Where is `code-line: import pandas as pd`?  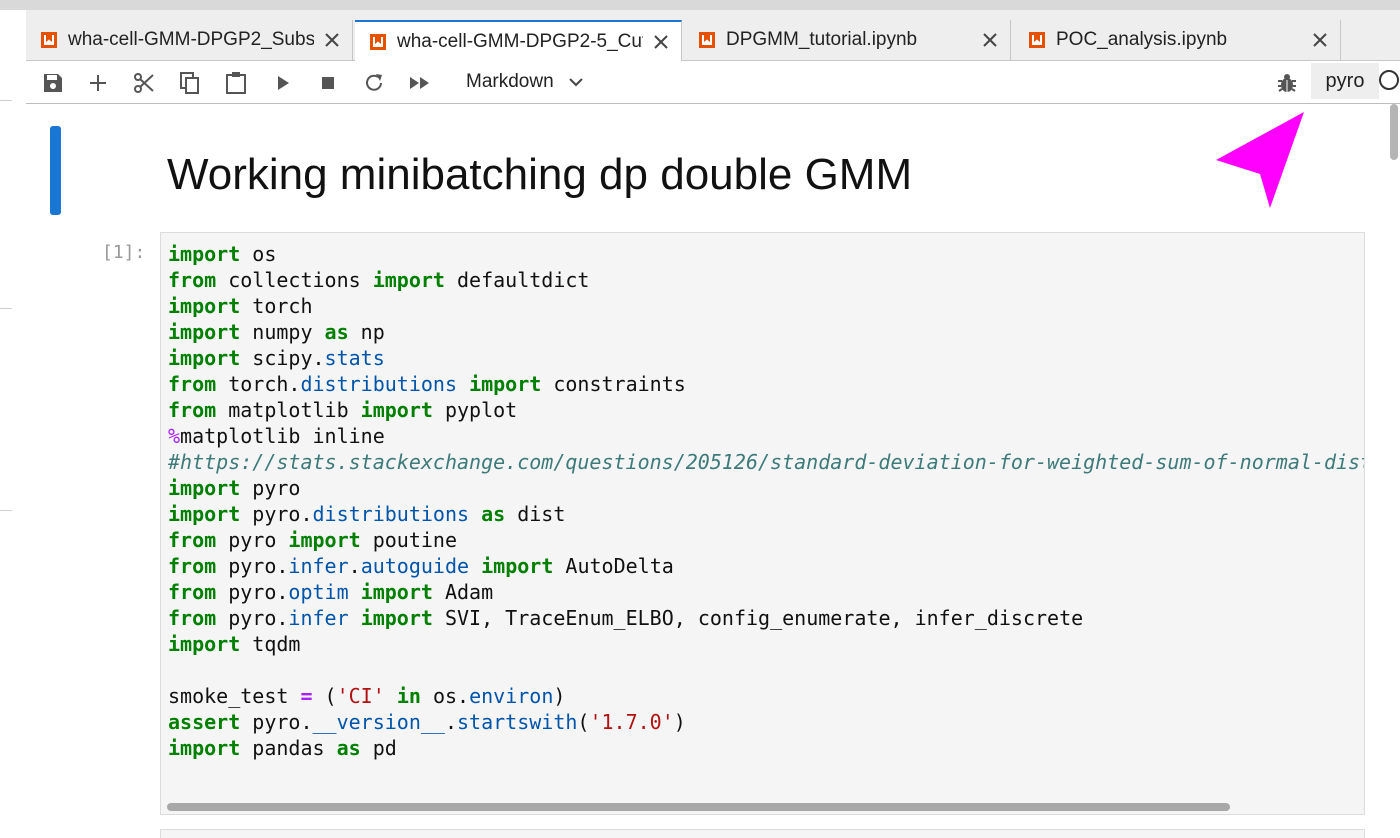 code-line: import pandas as pd is located at coordinates (766, 748).